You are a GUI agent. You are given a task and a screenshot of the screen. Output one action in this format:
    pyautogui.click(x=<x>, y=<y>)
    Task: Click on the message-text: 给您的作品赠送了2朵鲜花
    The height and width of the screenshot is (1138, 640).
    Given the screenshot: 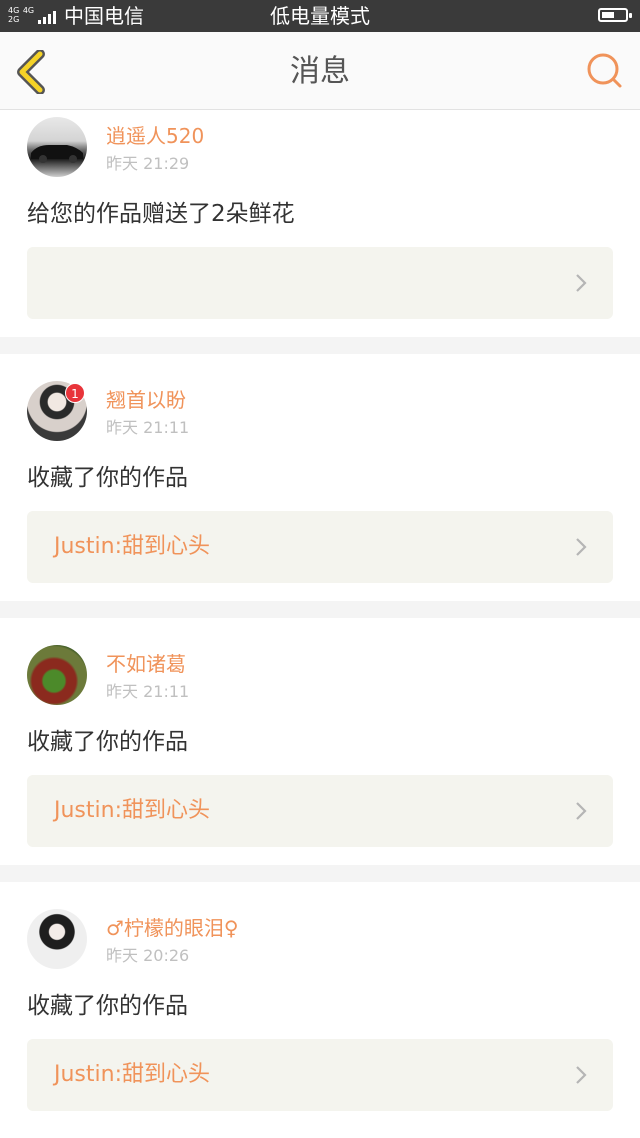 What is the action you would take?
    pyautogui.click(x=161, y=214)
    